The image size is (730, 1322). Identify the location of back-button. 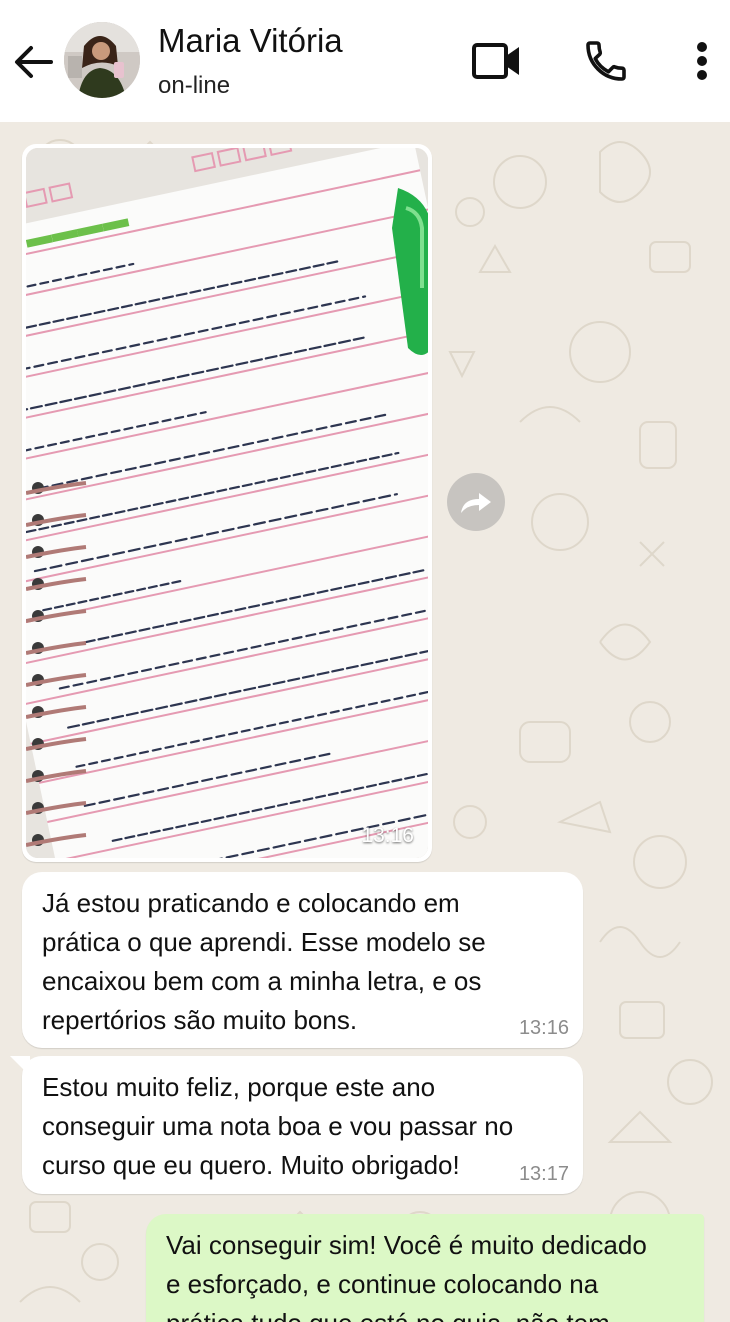
(33, 62).